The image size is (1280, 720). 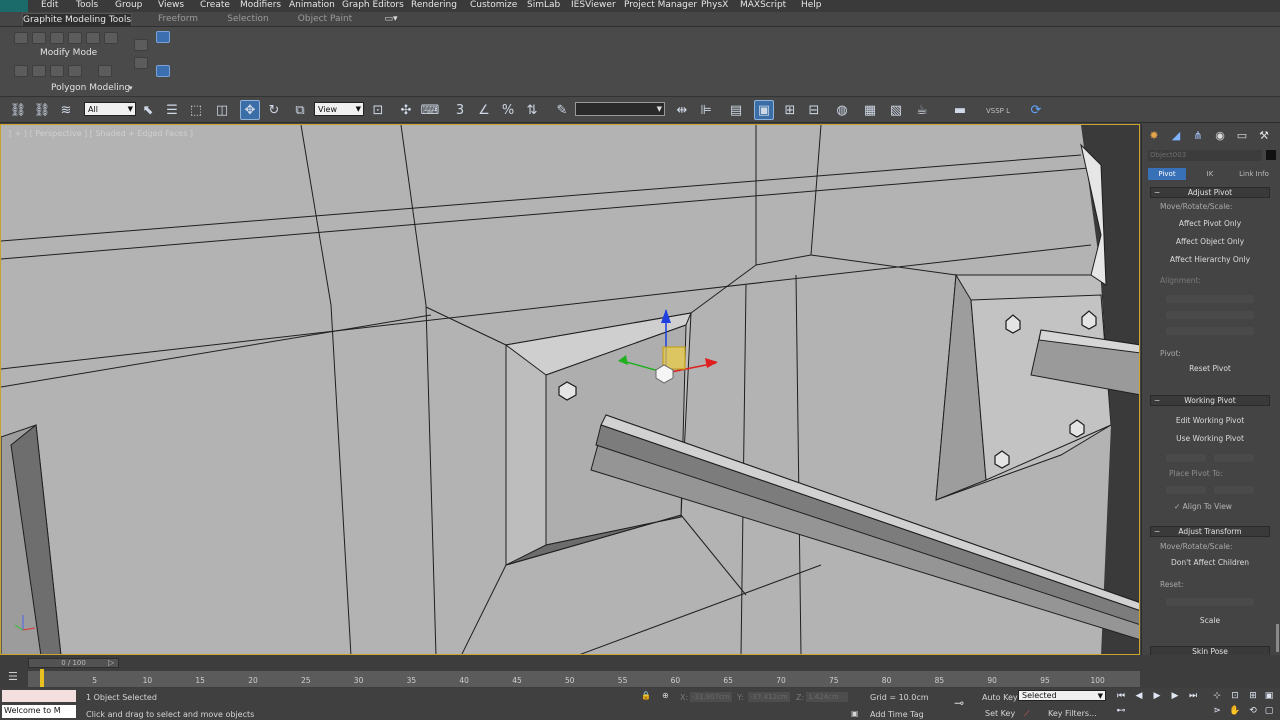 I want to click on transform-button, so click(x=1210, y=602).